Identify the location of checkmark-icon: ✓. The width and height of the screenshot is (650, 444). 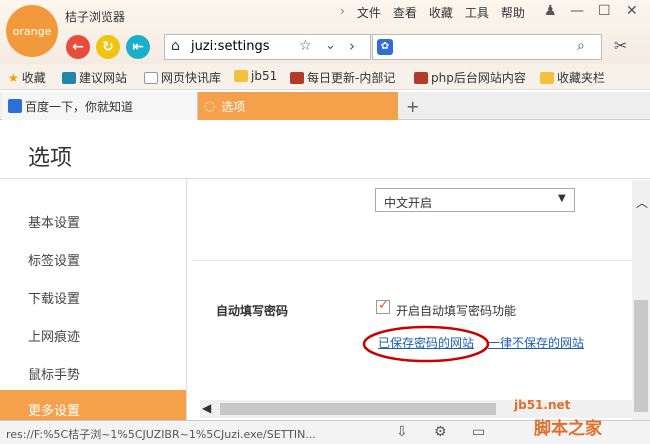
(383, 305).